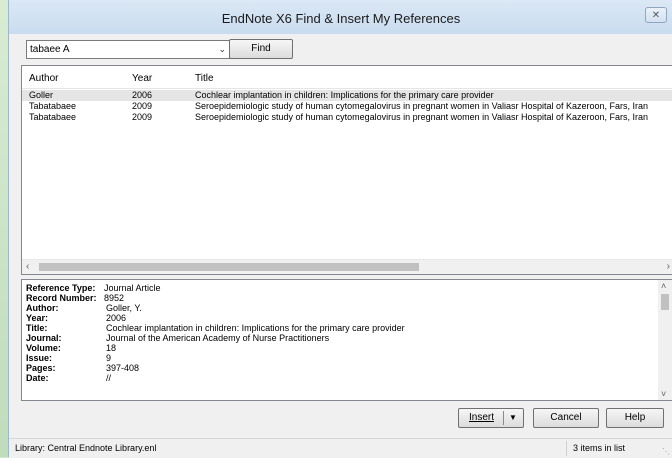 Image resolution: width=672 pixels, height=458 pixels. I want to click on list-header: Author Year Title, so click(347, 77).